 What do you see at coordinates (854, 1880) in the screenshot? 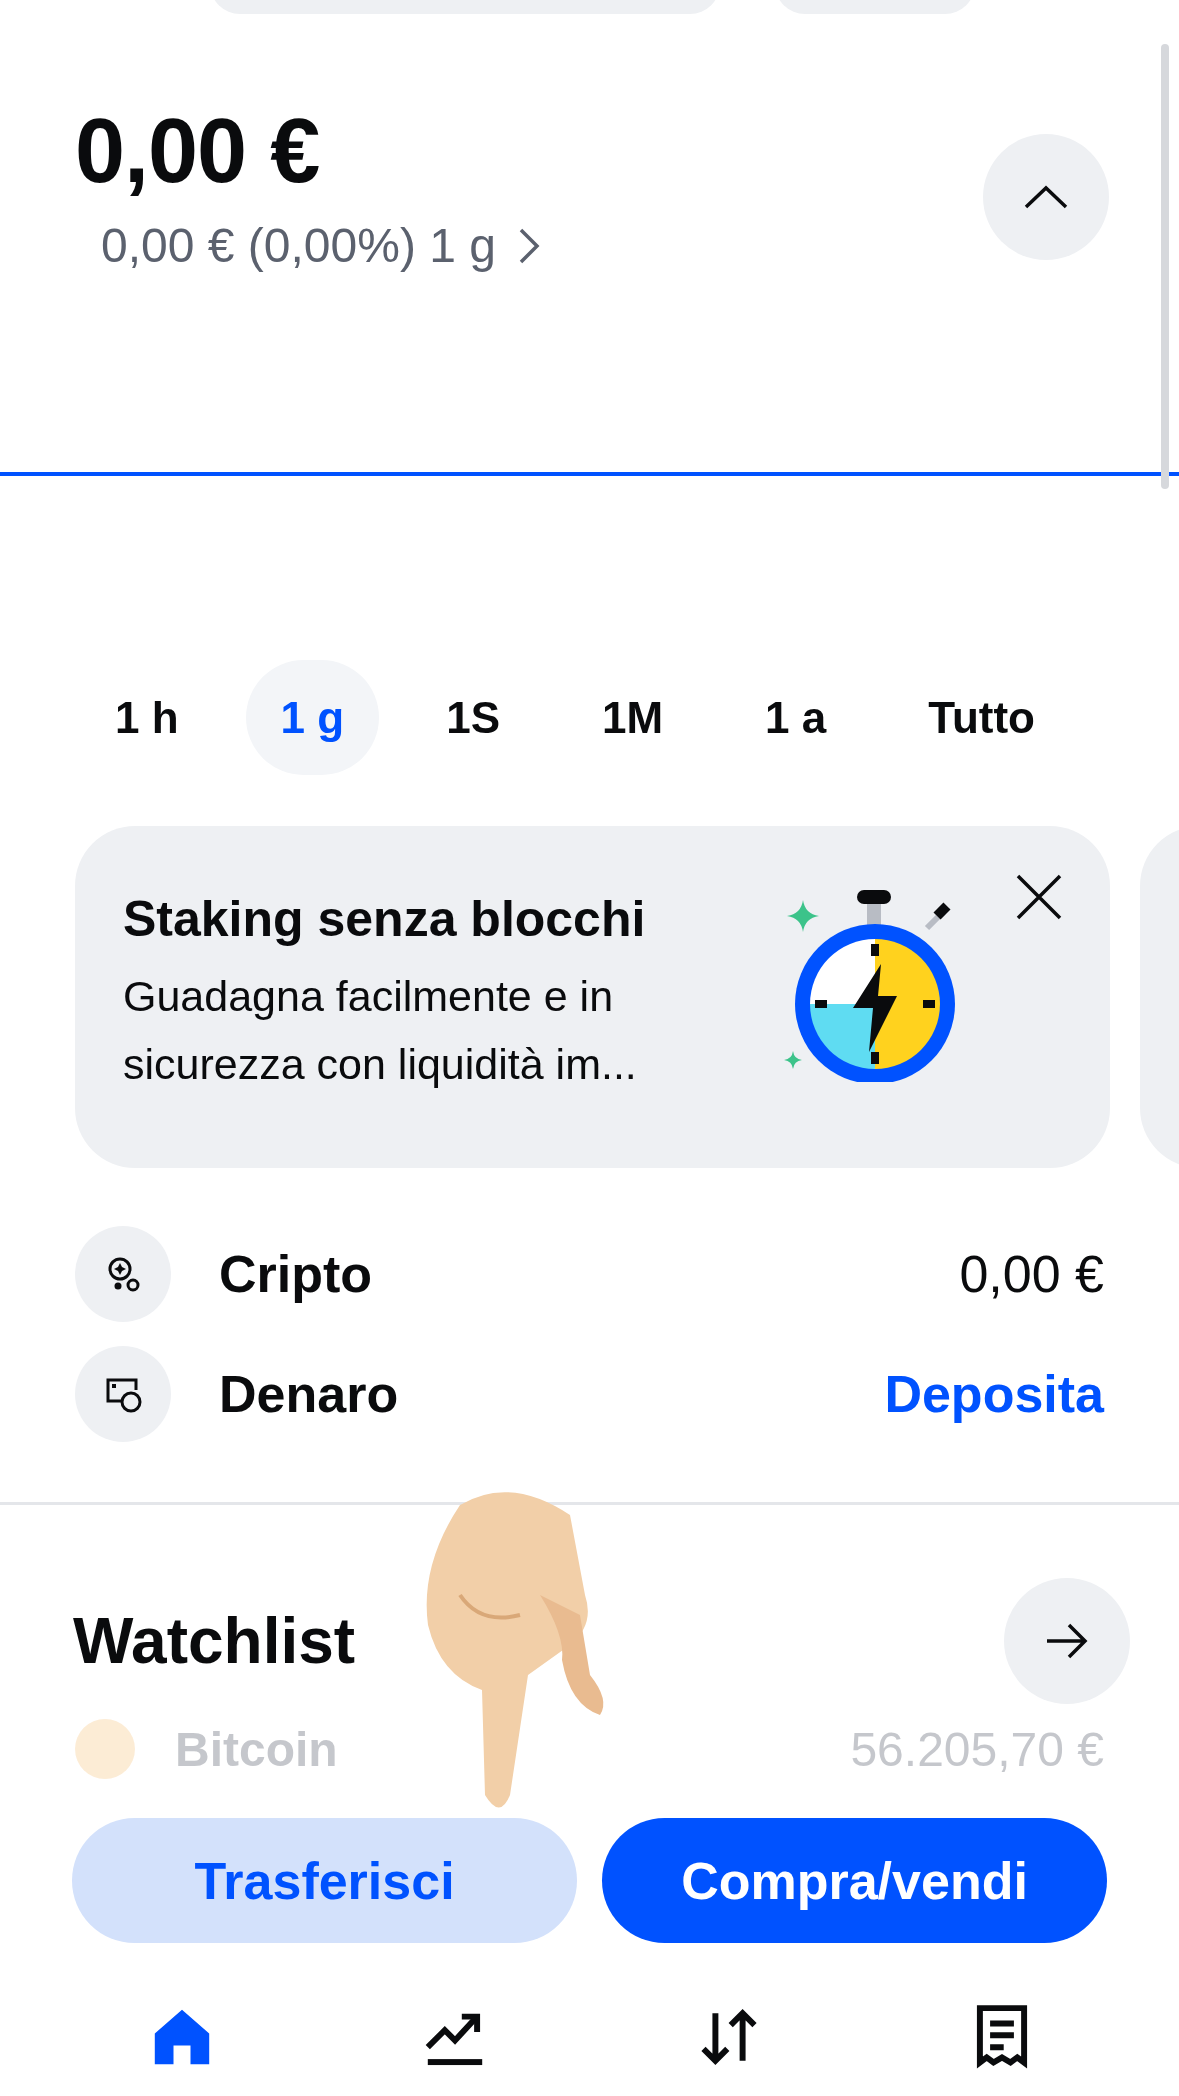
I see `buy-sell-button: Compra/vendi` at bounding box center [854, 1880].